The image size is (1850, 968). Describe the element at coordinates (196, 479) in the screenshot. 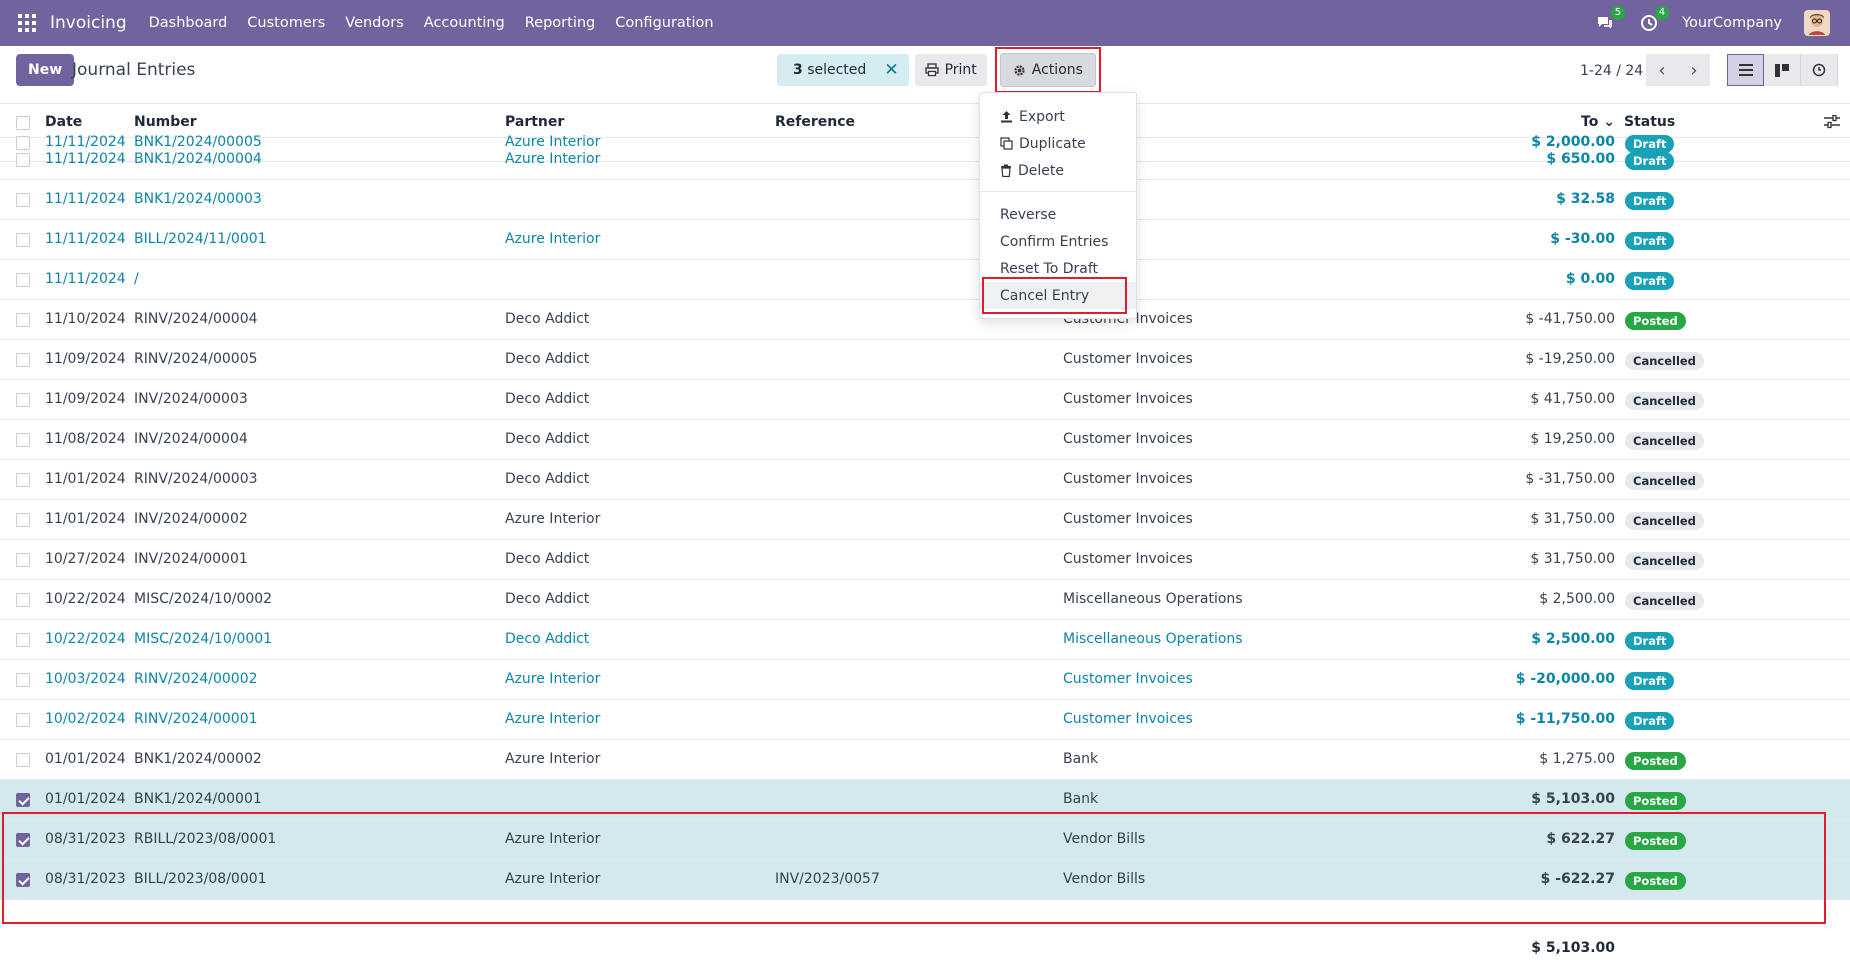

I see `cell-number: RINV/2024/00003` at that location.